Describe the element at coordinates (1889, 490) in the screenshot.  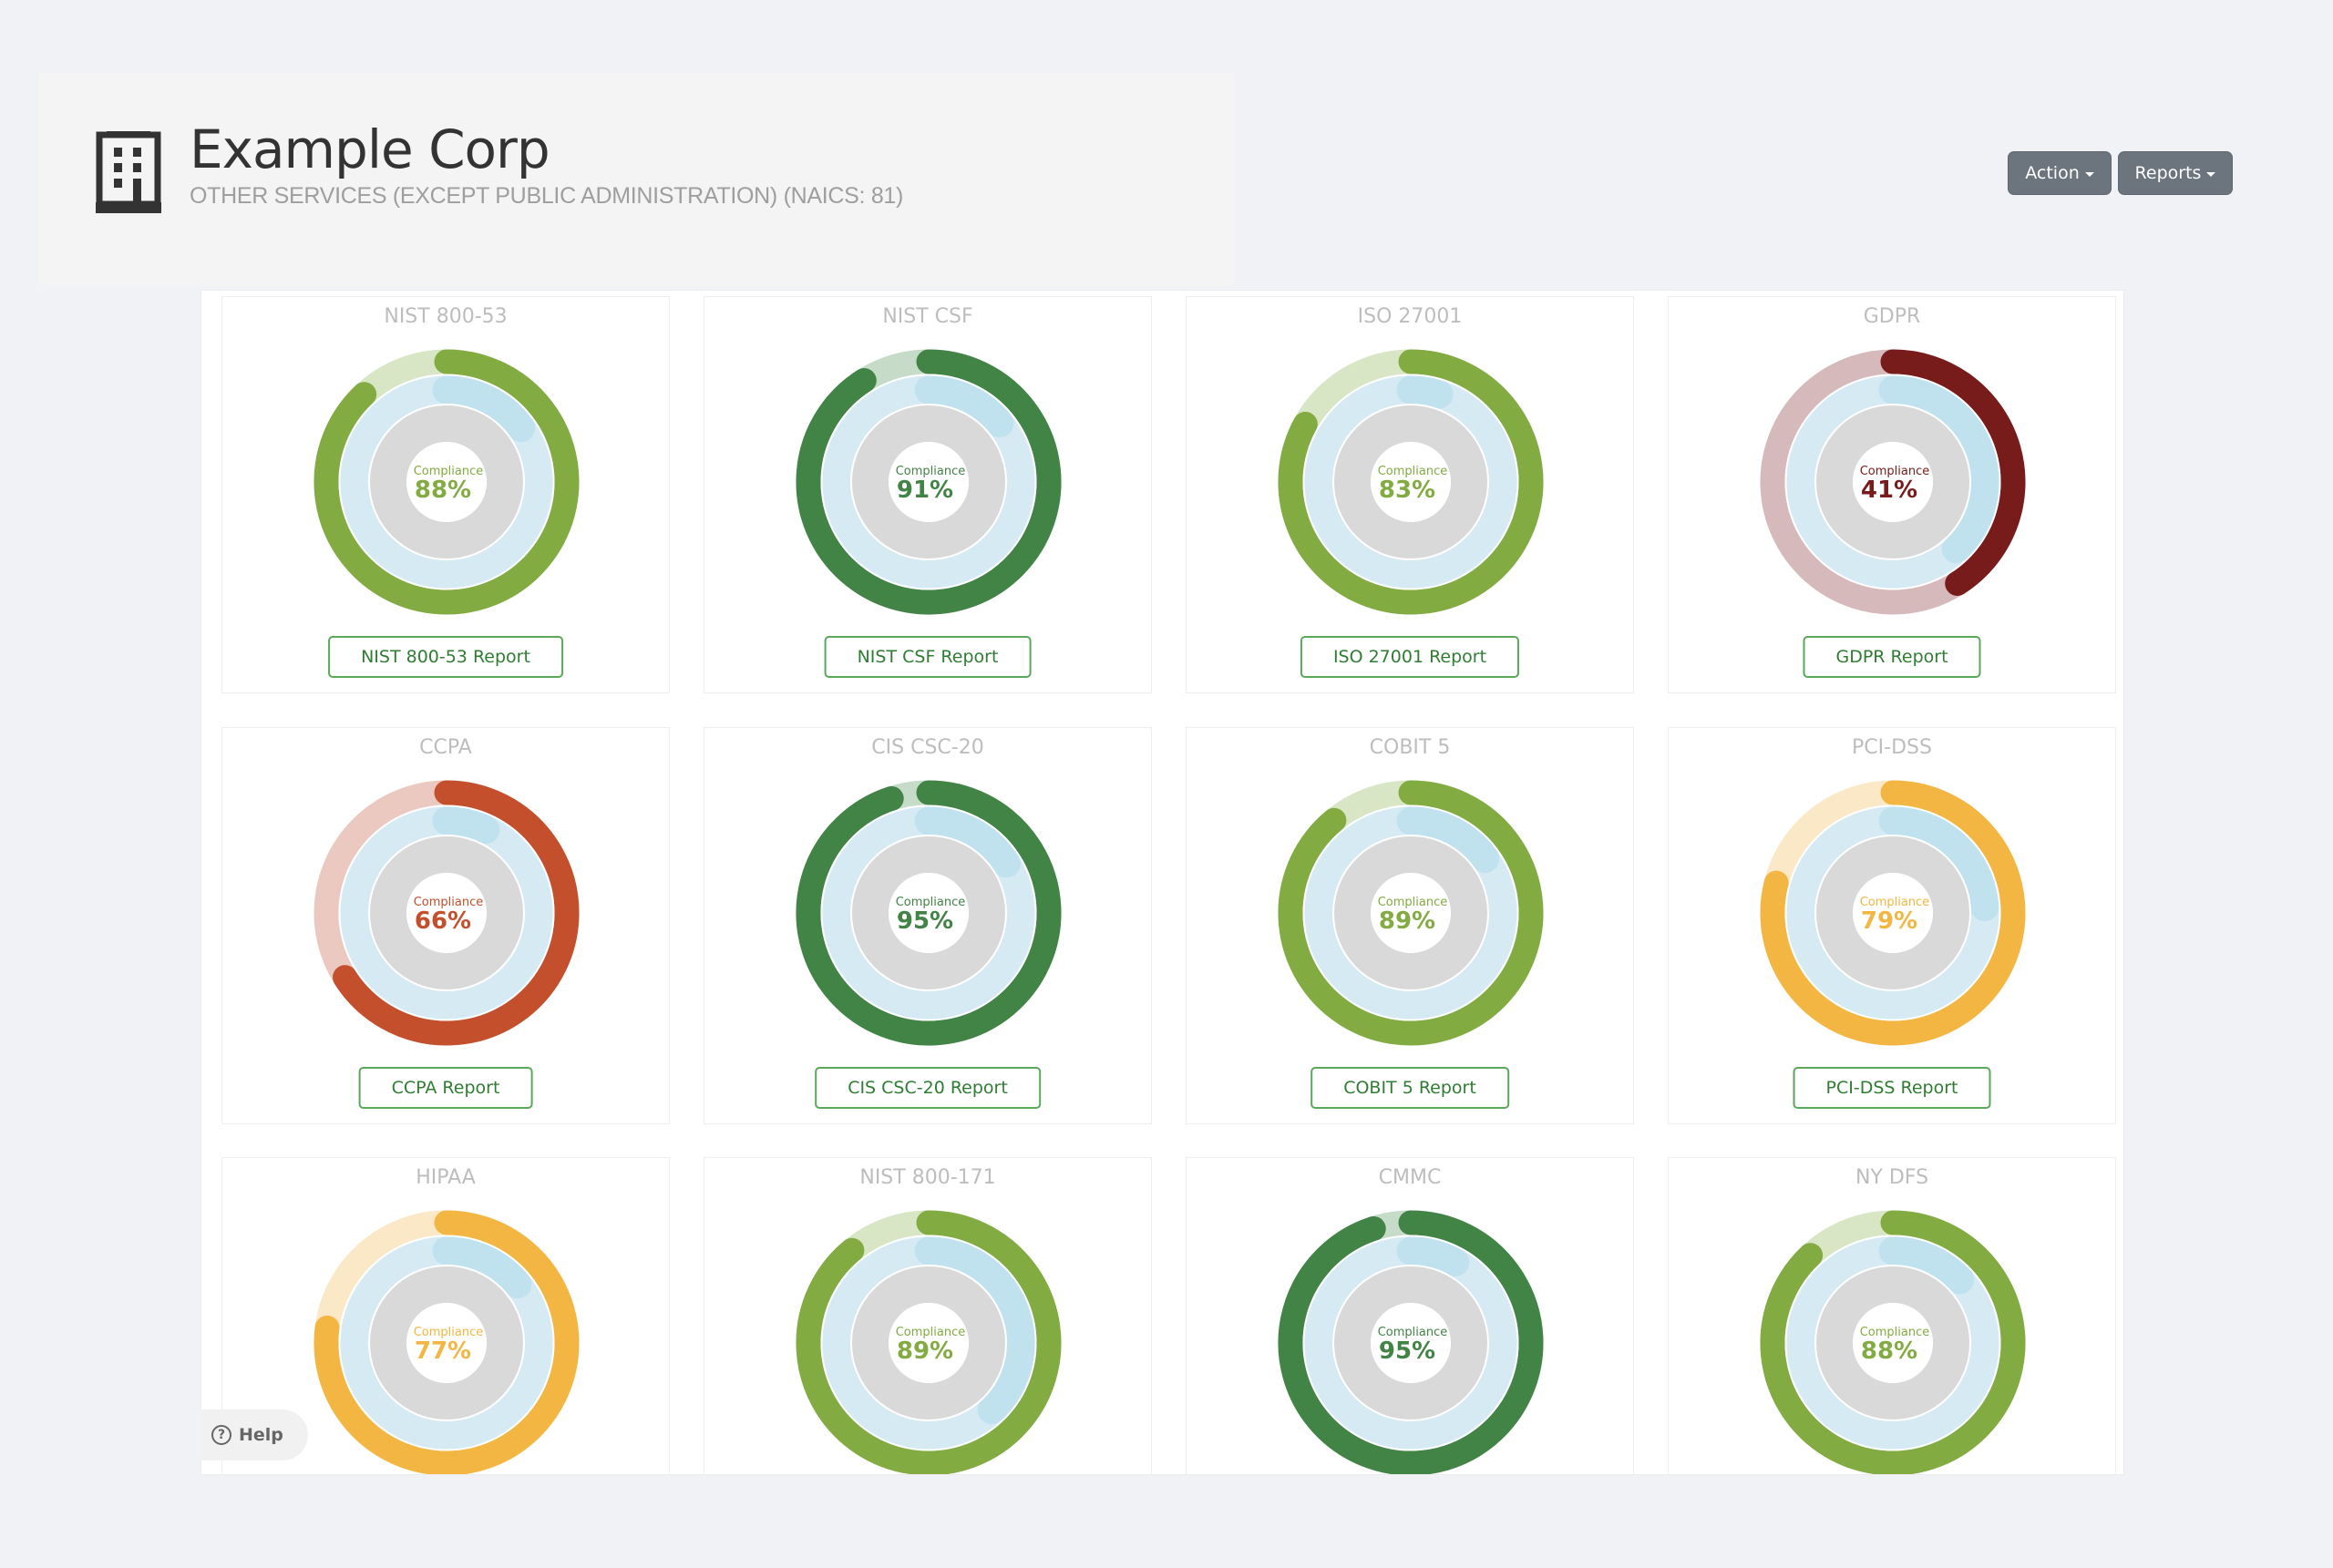
I see `compliance-percent: 41%` at that location.